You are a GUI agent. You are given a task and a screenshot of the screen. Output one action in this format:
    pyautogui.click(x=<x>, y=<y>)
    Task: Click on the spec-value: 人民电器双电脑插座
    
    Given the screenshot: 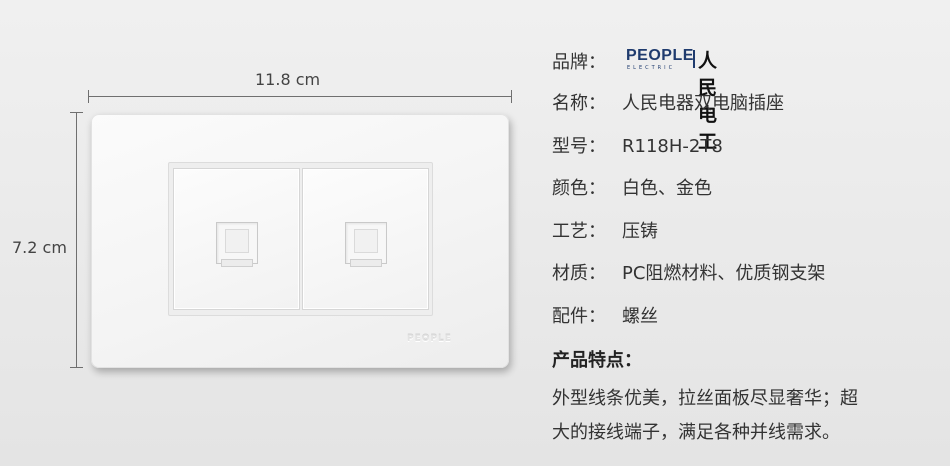 What is the action you would take?
    pyautogui.click(x=703, y=103)
    